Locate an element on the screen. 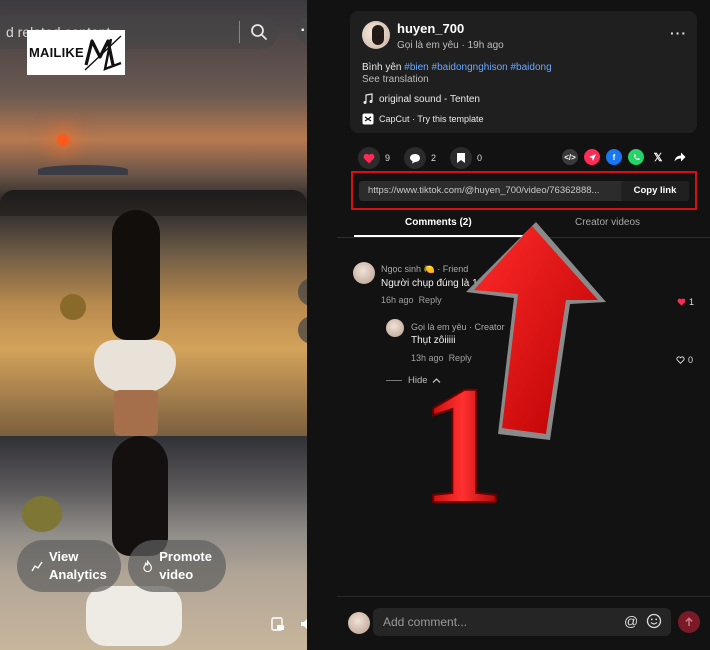 Image resolution: width=710 pixels, height=650 pixels. save-button: 0 is located at coordinates (466, 158).